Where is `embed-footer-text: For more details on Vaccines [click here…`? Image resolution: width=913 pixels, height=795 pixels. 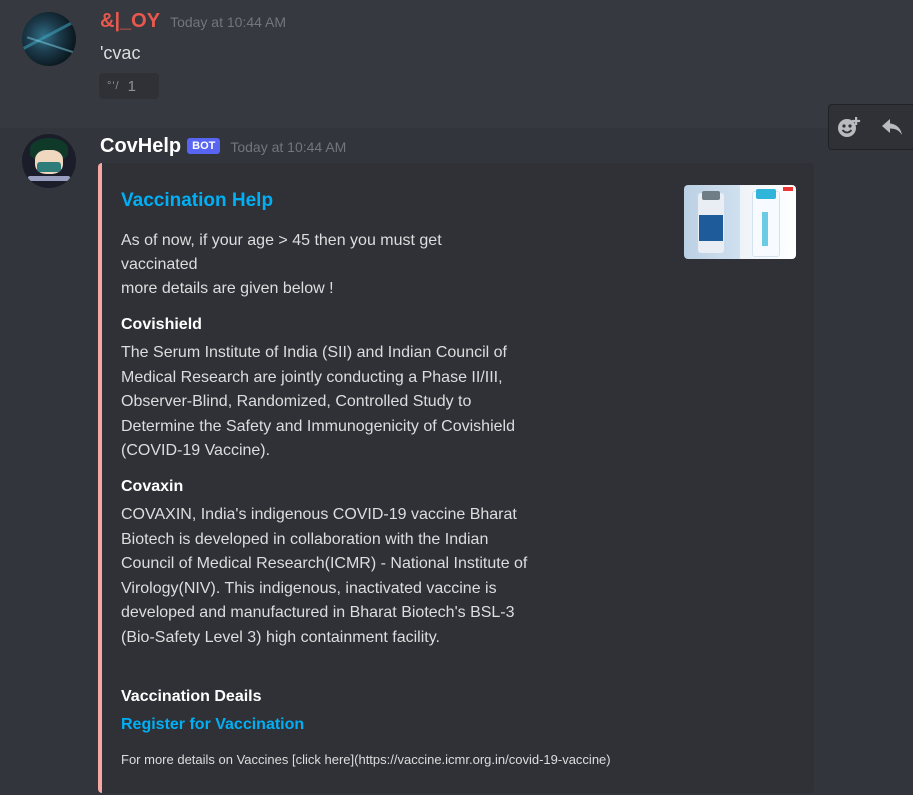 embed-footer-text: For more details on Vaccines [click here… is located at coordinates (366, 759).